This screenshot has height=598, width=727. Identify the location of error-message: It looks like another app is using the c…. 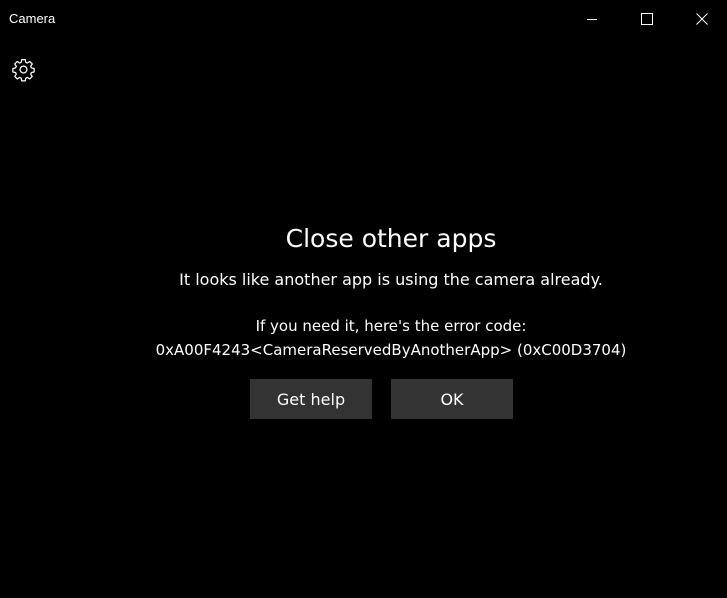
(391, 279).